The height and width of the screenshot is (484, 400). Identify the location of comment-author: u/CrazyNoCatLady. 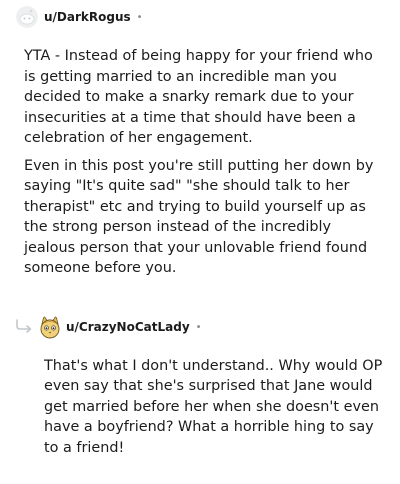
(128, 327).